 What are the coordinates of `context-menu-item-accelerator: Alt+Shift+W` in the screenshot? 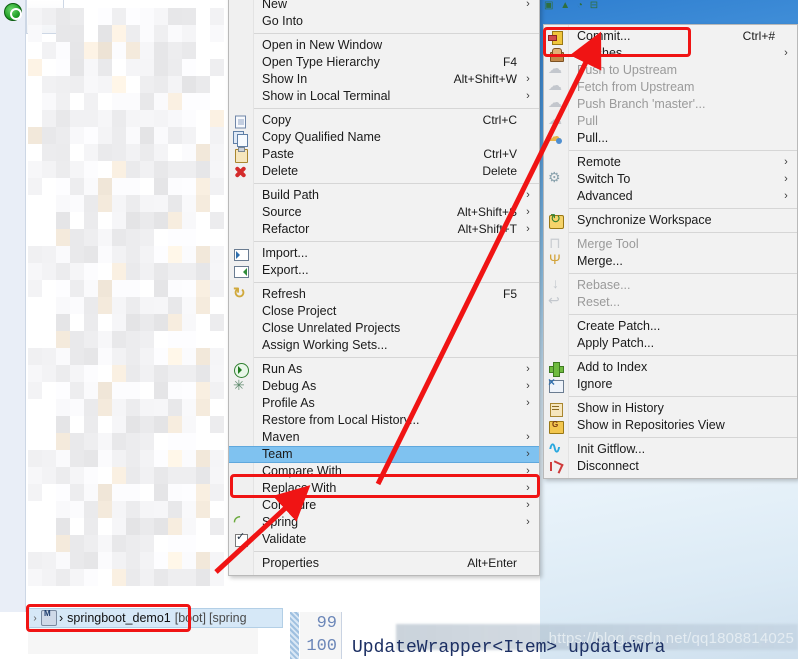 It's located at (485, 79).